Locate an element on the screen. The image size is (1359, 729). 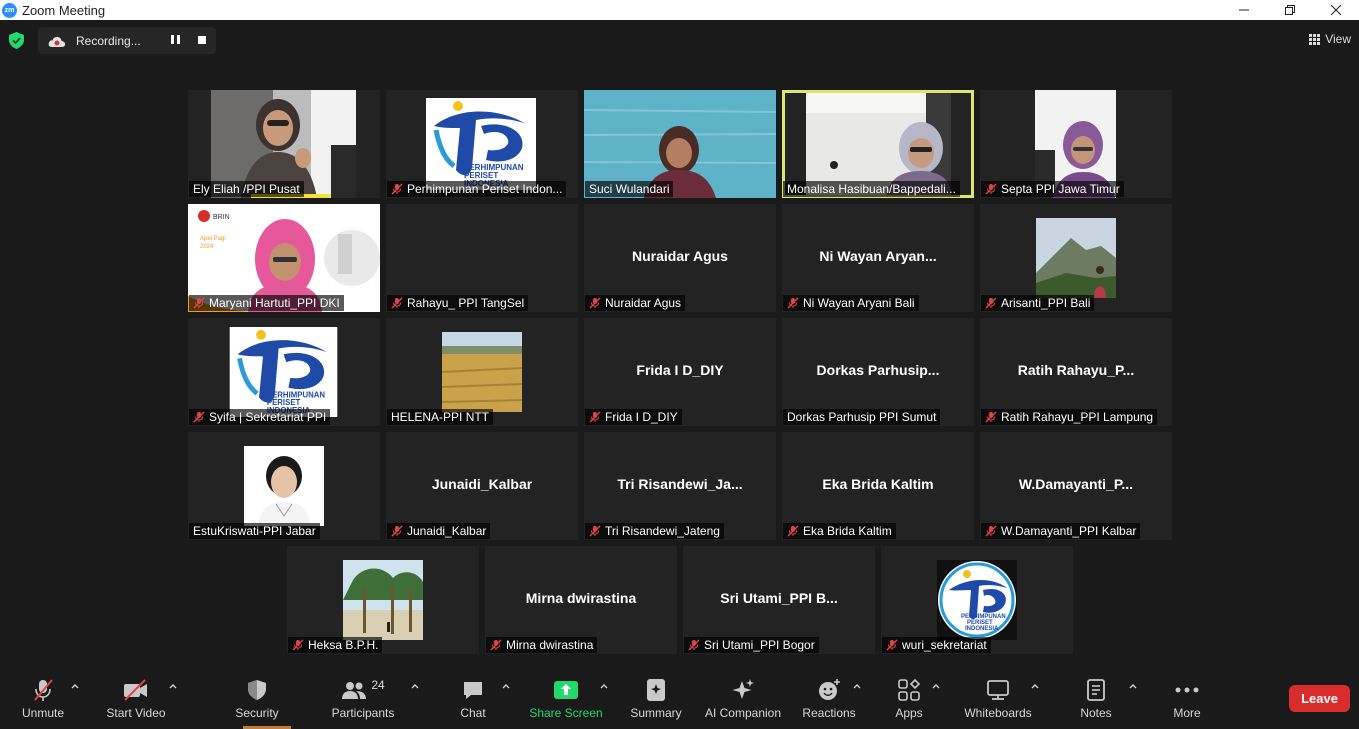
participant-name: Rahayu_ PPI TangSel is located at coordinates (458, 303).